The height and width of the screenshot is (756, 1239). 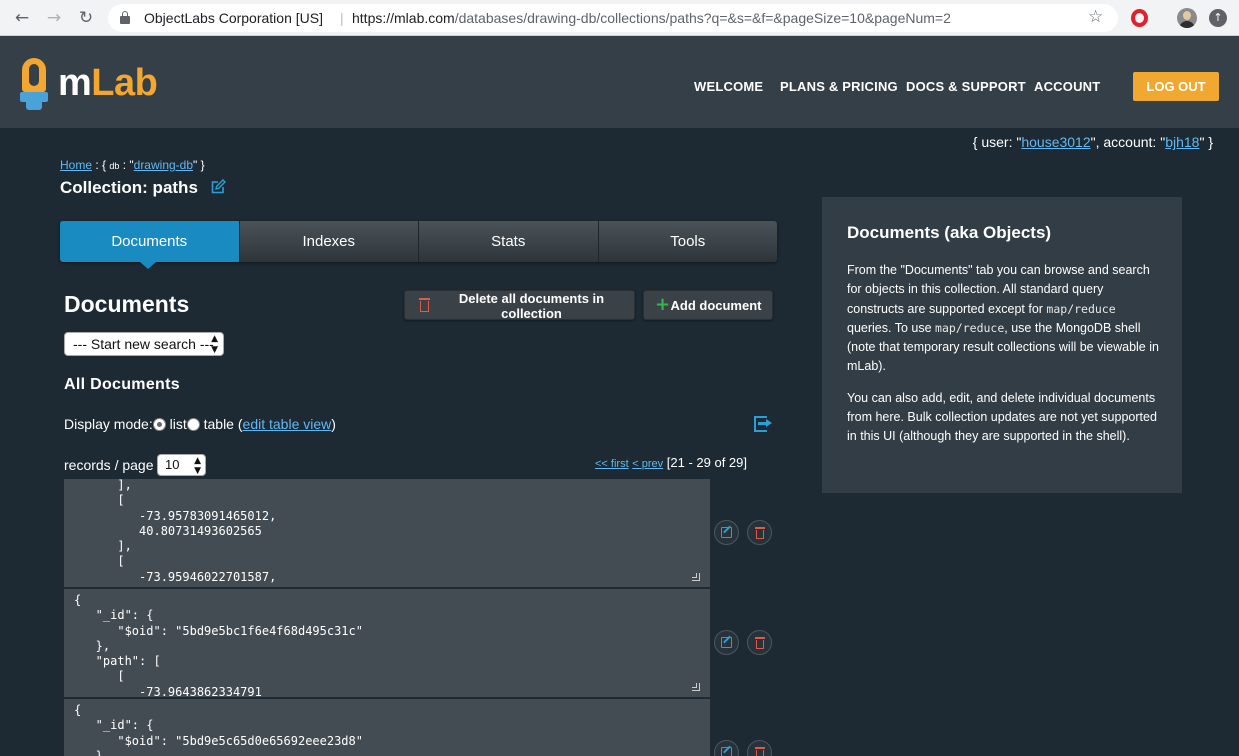 I want to click on help-title: Documents (aka Objects), so click(x=949, y=232).